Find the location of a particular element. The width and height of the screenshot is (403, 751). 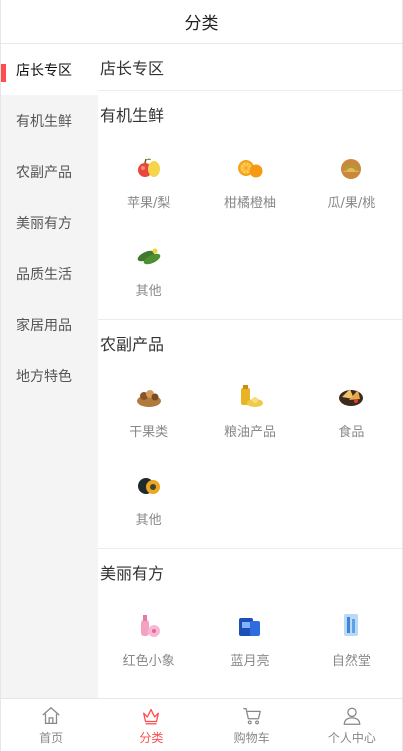

pink-bottle-icon is located at coordinates (150, 625).